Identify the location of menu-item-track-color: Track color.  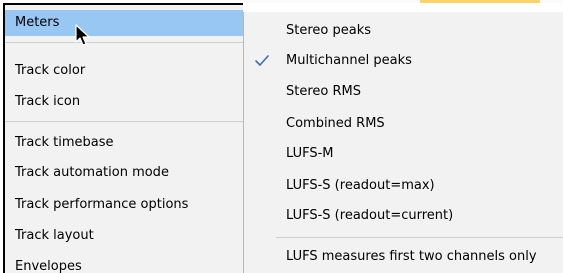
(124, 71).